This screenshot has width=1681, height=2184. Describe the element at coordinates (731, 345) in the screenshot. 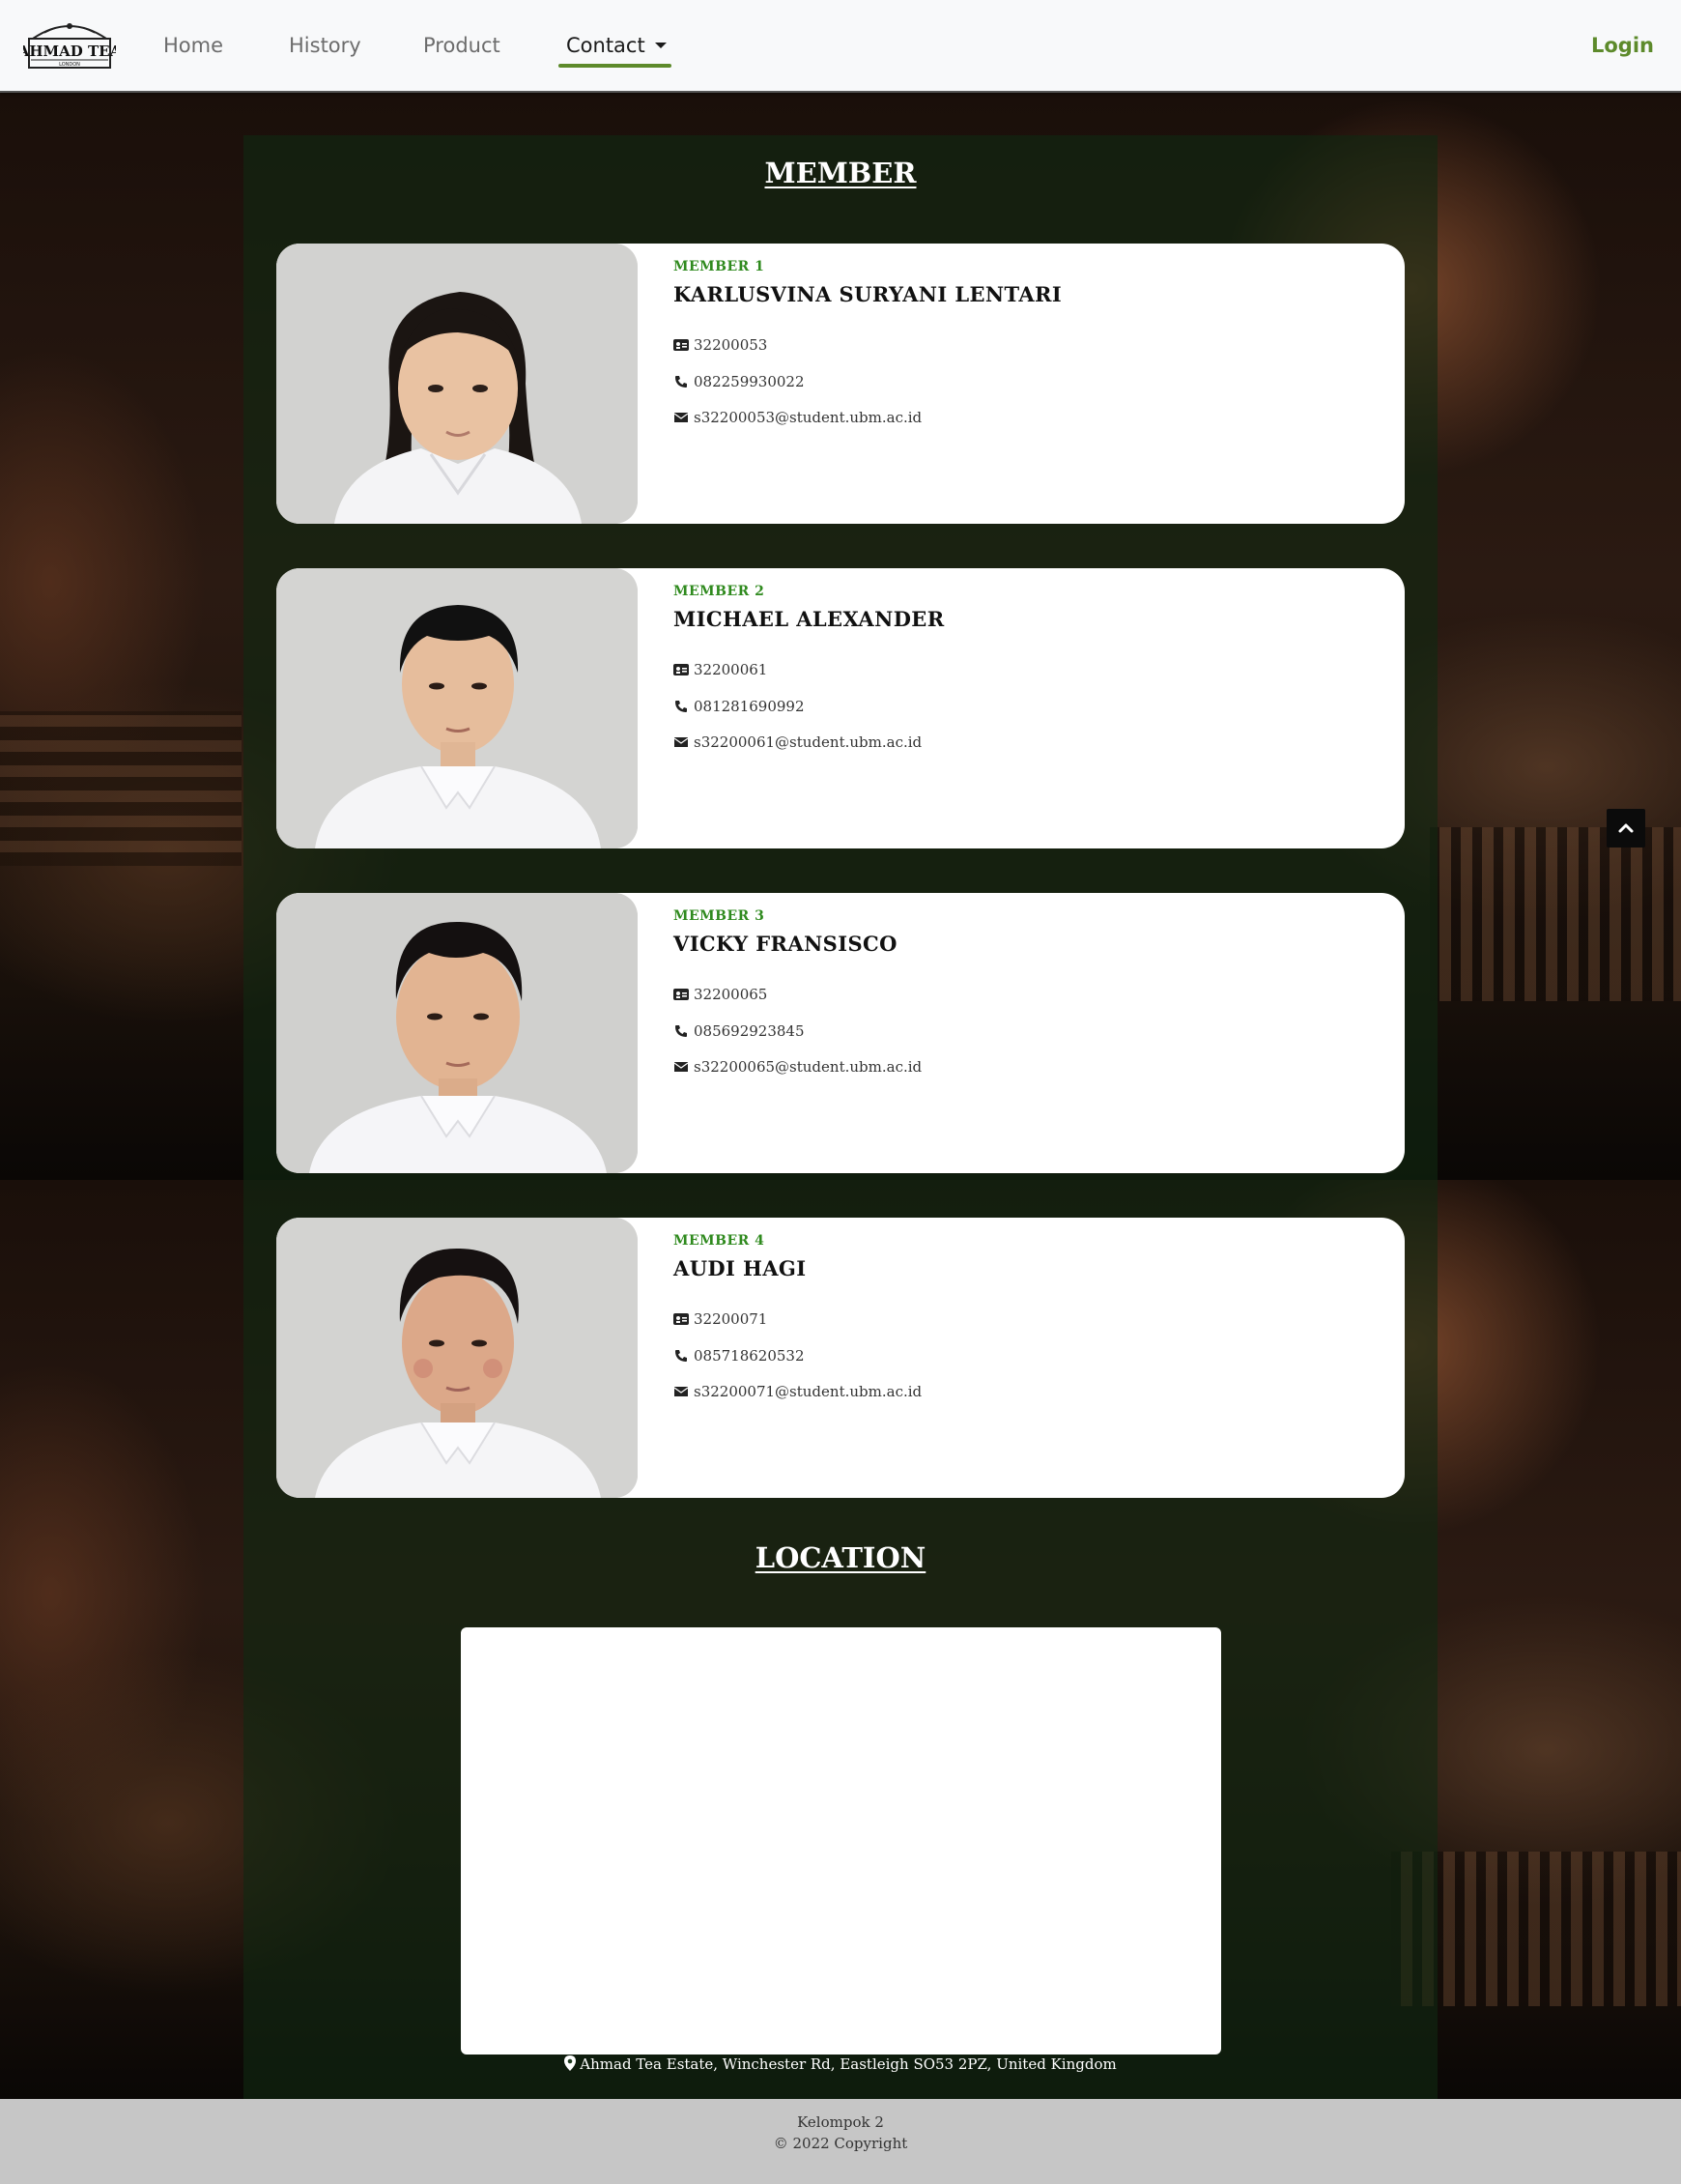

I see `member-id: 32200053` at that location.